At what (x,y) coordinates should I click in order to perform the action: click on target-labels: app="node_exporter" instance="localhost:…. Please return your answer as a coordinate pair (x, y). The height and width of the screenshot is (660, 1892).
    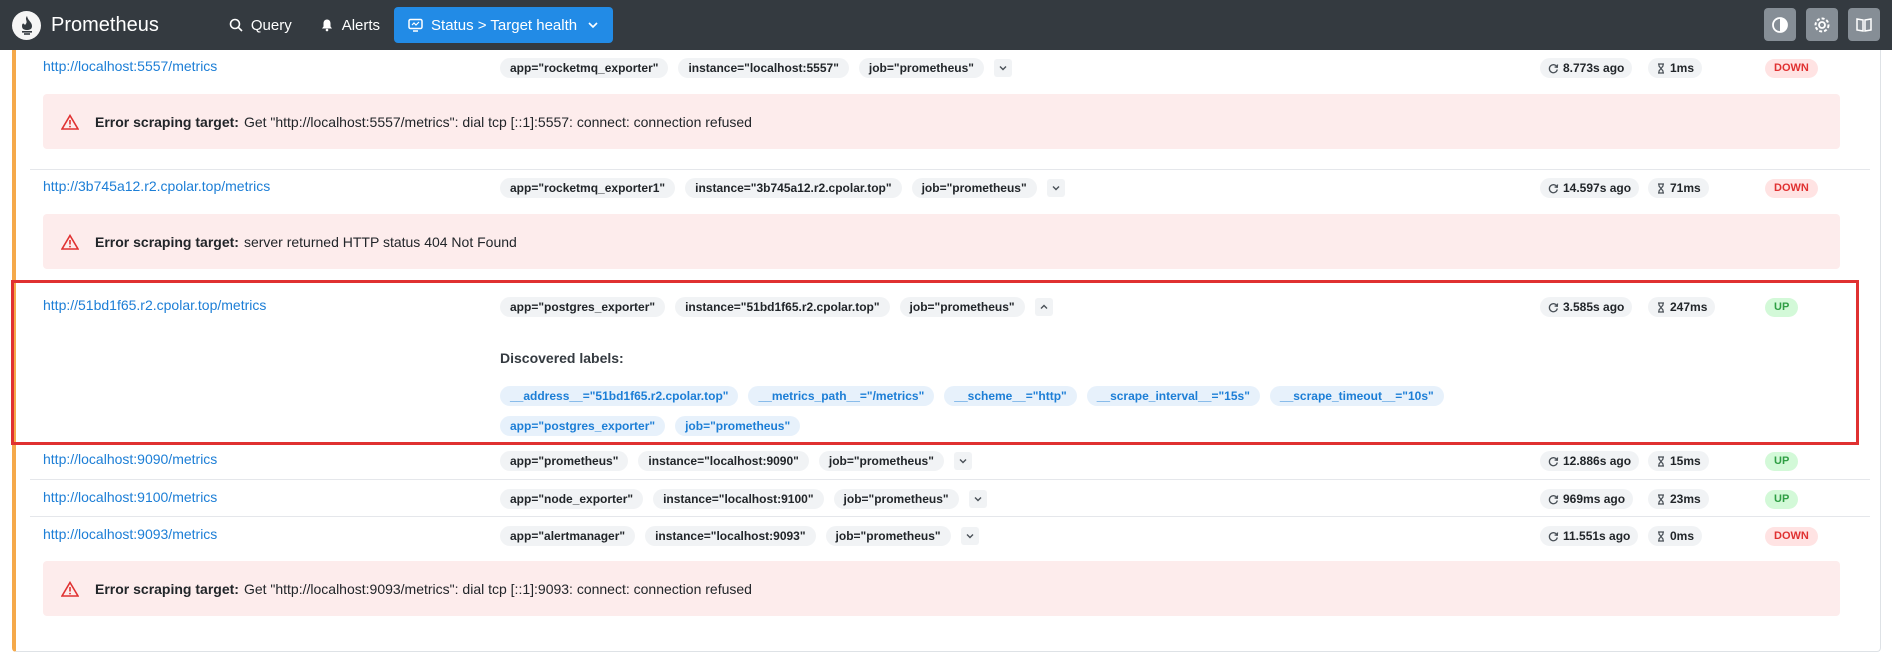
    Looking at the image, I should click on (743, 499).